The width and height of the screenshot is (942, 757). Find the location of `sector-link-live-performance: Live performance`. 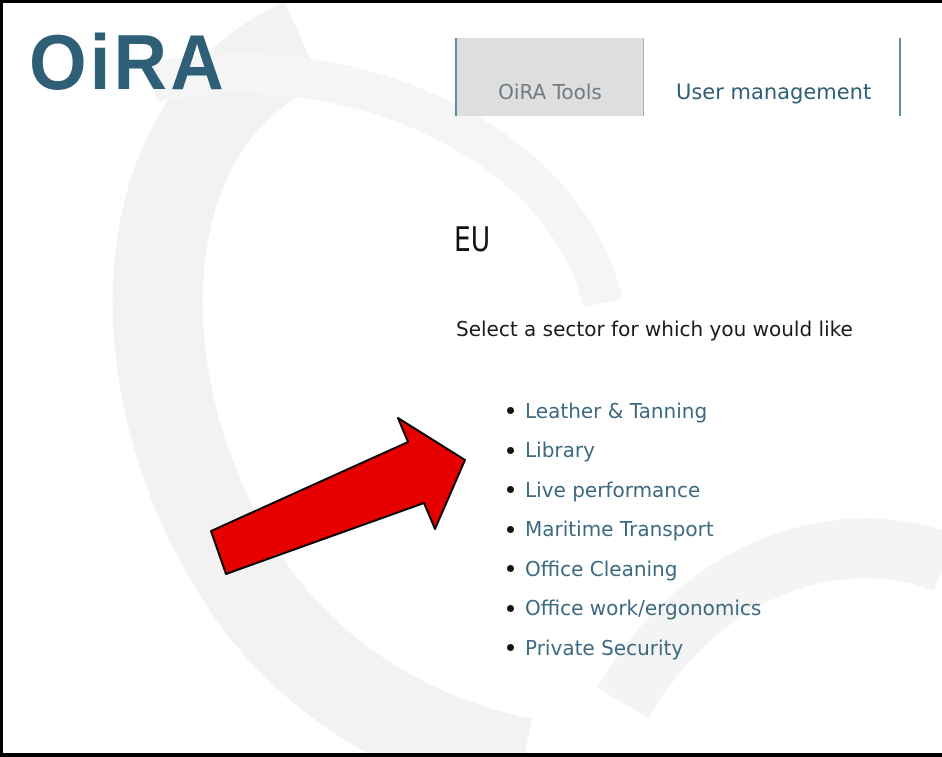

sector-link-live-performance: Live performance is located at coordinates (612, 490).